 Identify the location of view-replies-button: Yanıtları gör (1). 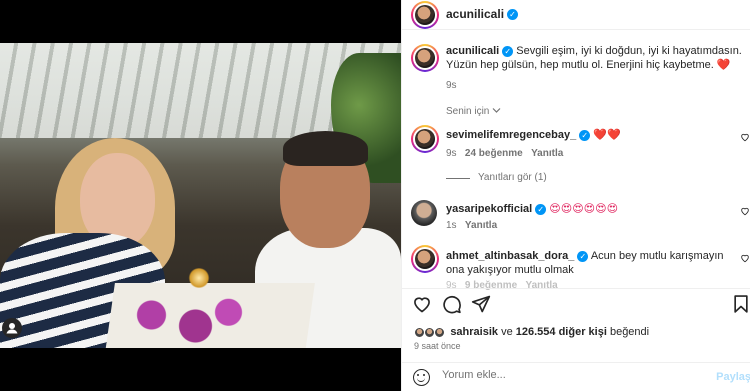
(512, 177).